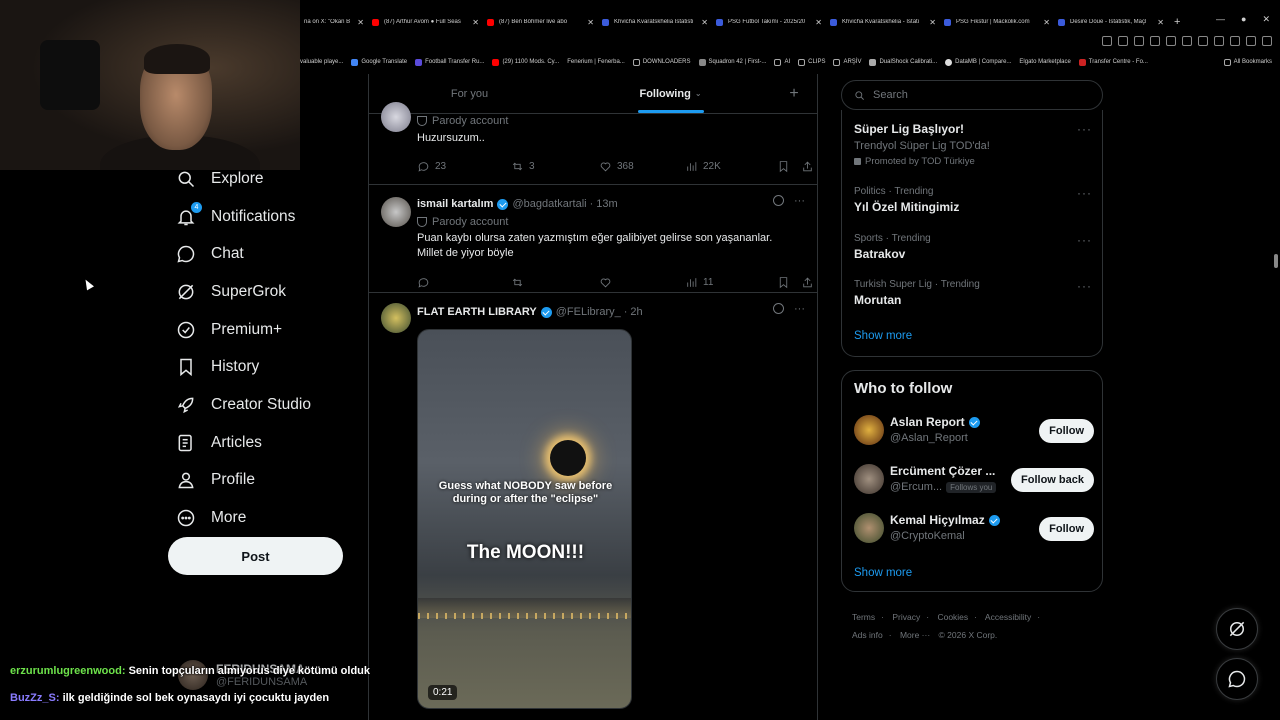  I want to click on messages-fab-button, so click(1237, 679).